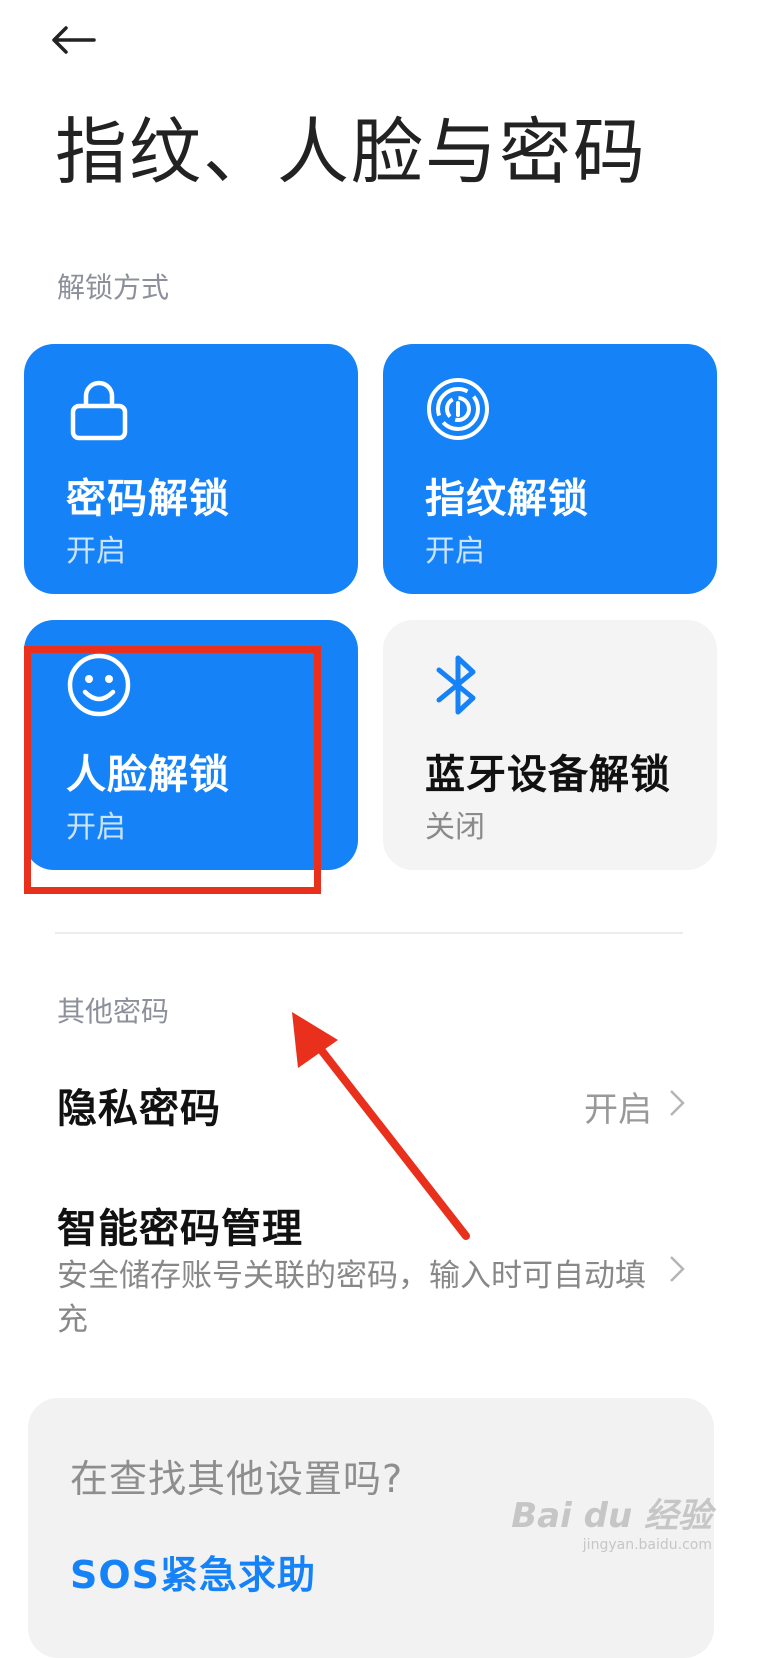 This screenshot has height=1658, width=757. Describe the element at coordinates (647, 1545) in the screenshot. I see `watermark-url: jingyan.baidu.com` at that location.